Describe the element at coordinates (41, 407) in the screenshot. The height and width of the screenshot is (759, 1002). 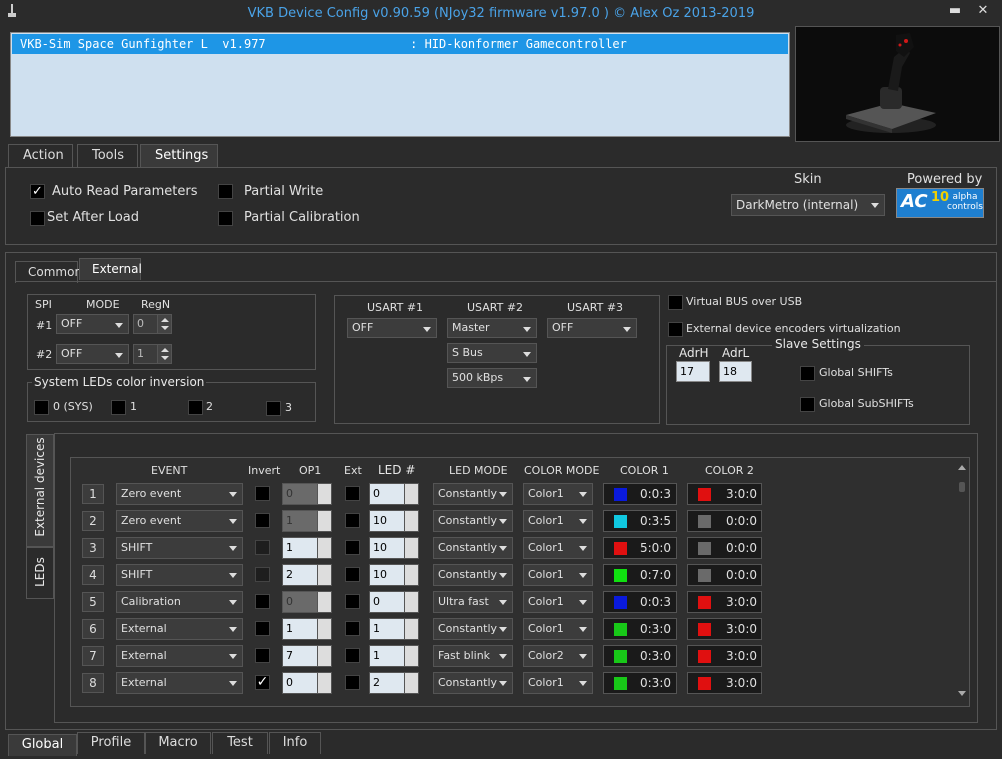
I see `inversion-0-checkbox` at that location.